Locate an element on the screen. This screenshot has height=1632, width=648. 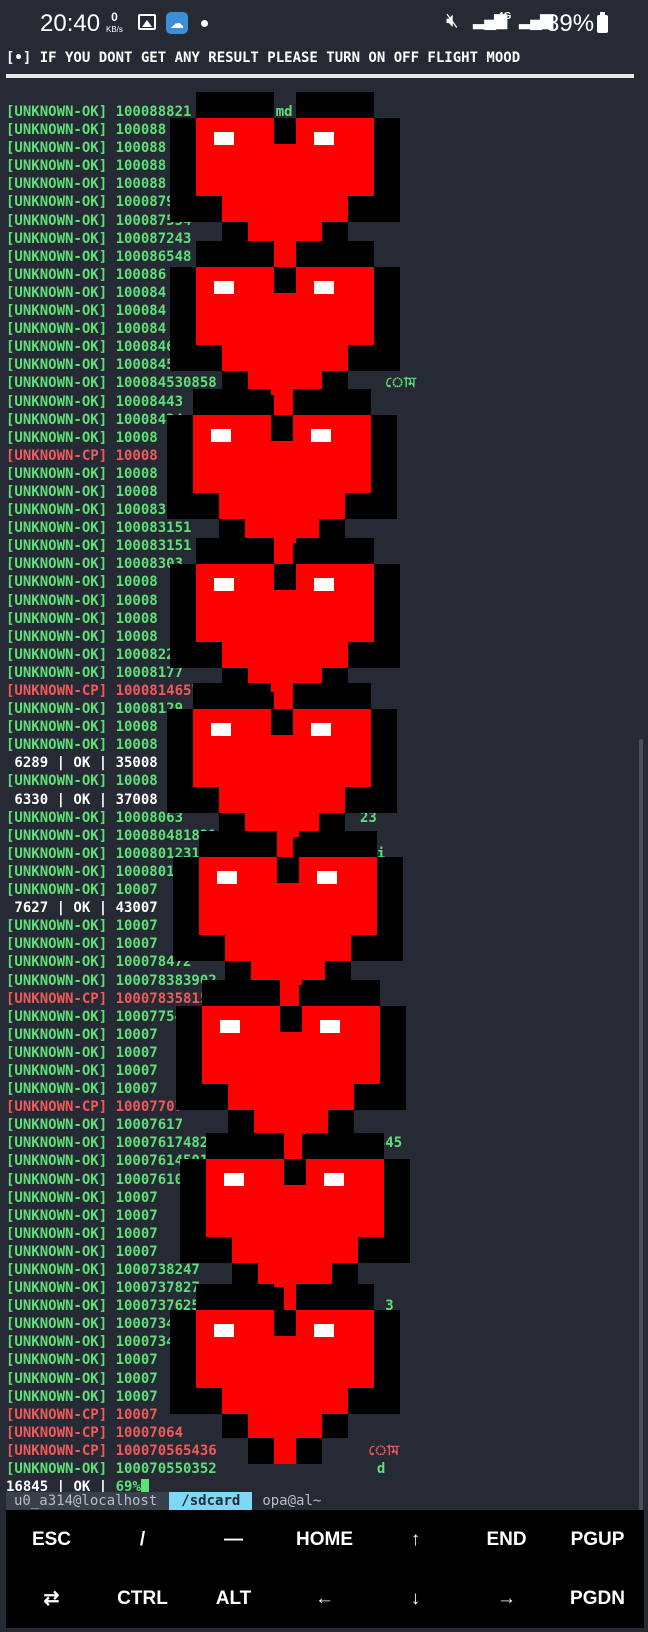
extra-key-esc: ESC is located at coordinates (51, 1539).